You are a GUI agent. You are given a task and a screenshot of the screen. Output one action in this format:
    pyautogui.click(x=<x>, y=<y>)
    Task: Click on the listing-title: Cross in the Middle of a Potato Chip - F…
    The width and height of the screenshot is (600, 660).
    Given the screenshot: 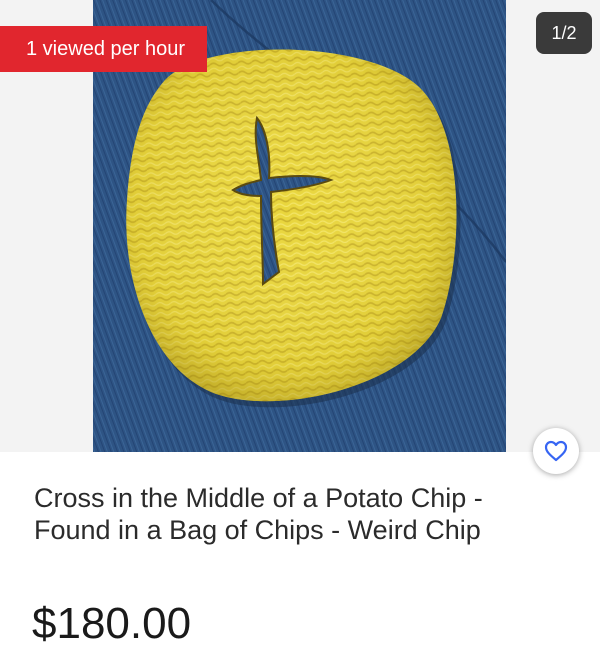 What is the action you would take?
    pyautogui.click(x=294, y=514)
    